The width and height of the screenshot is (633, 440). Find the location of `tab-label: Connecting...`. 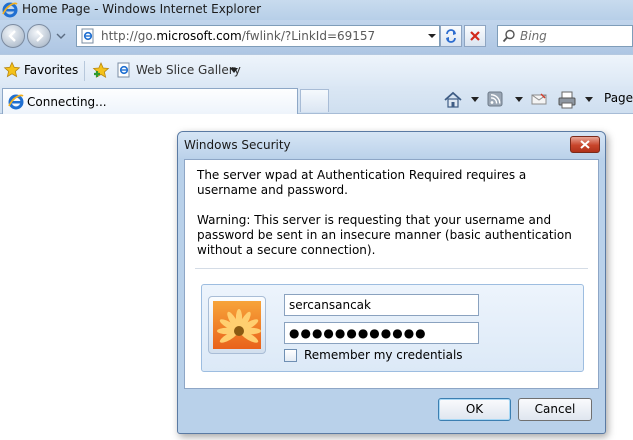

tab-label: Connecting... is located at coordinates (67, 102).